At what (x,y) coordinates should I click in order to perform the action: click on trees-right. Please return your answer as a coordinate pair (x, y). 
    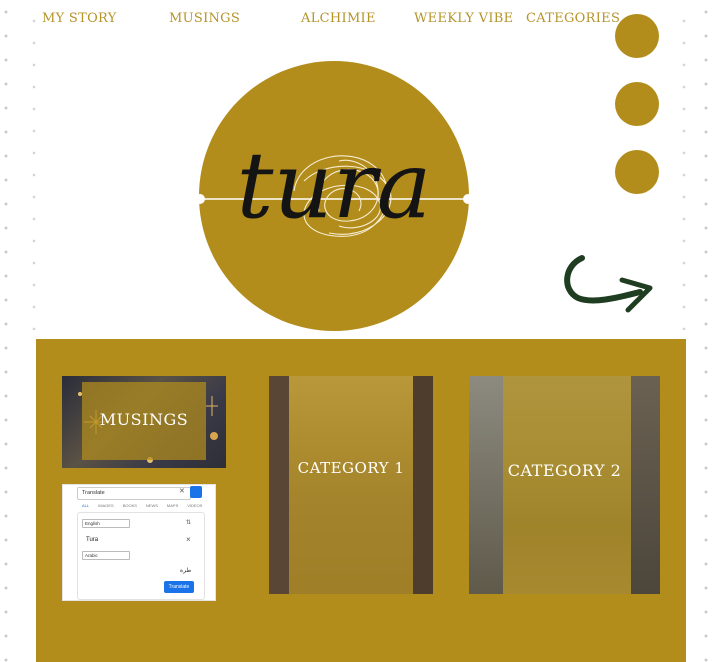
    Looking at the image, I should click on (645, 485).